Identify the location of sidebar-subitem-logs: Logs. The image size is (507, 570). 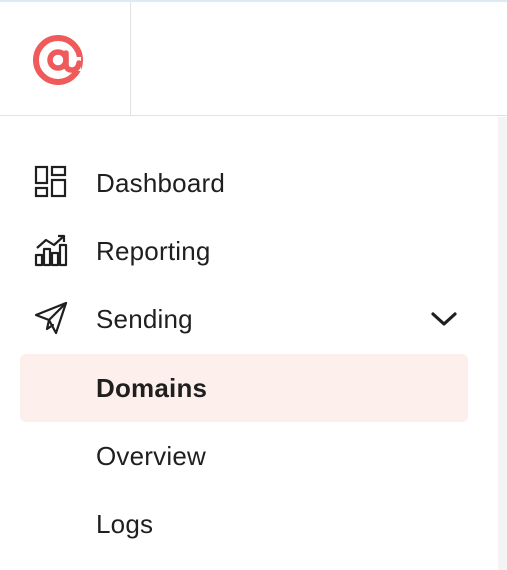
(244, 524).